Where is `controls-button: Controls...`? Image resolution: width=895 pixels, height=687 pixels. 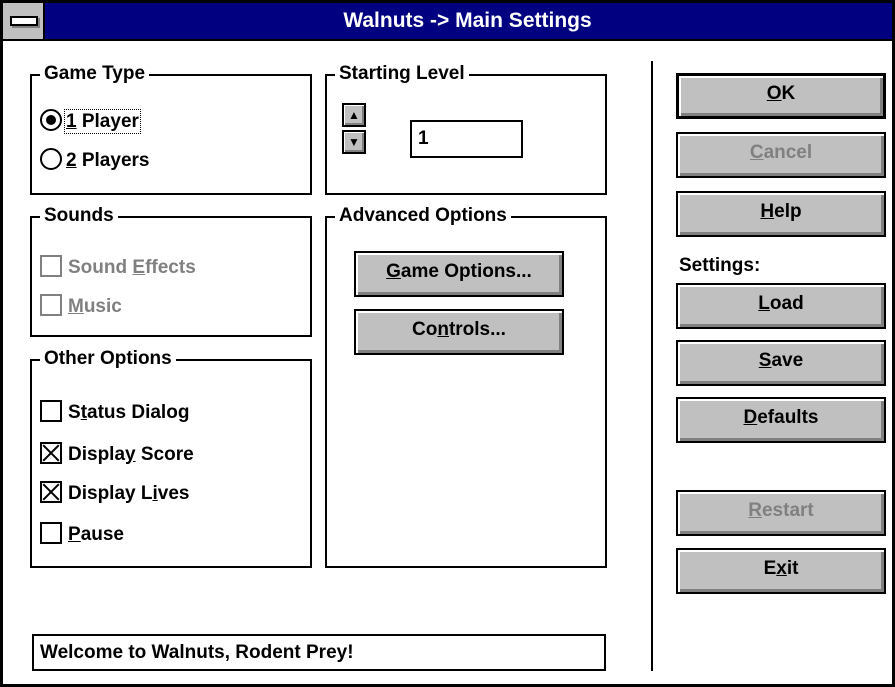
controls-button: Controls... is located at coordinates (459, 332).